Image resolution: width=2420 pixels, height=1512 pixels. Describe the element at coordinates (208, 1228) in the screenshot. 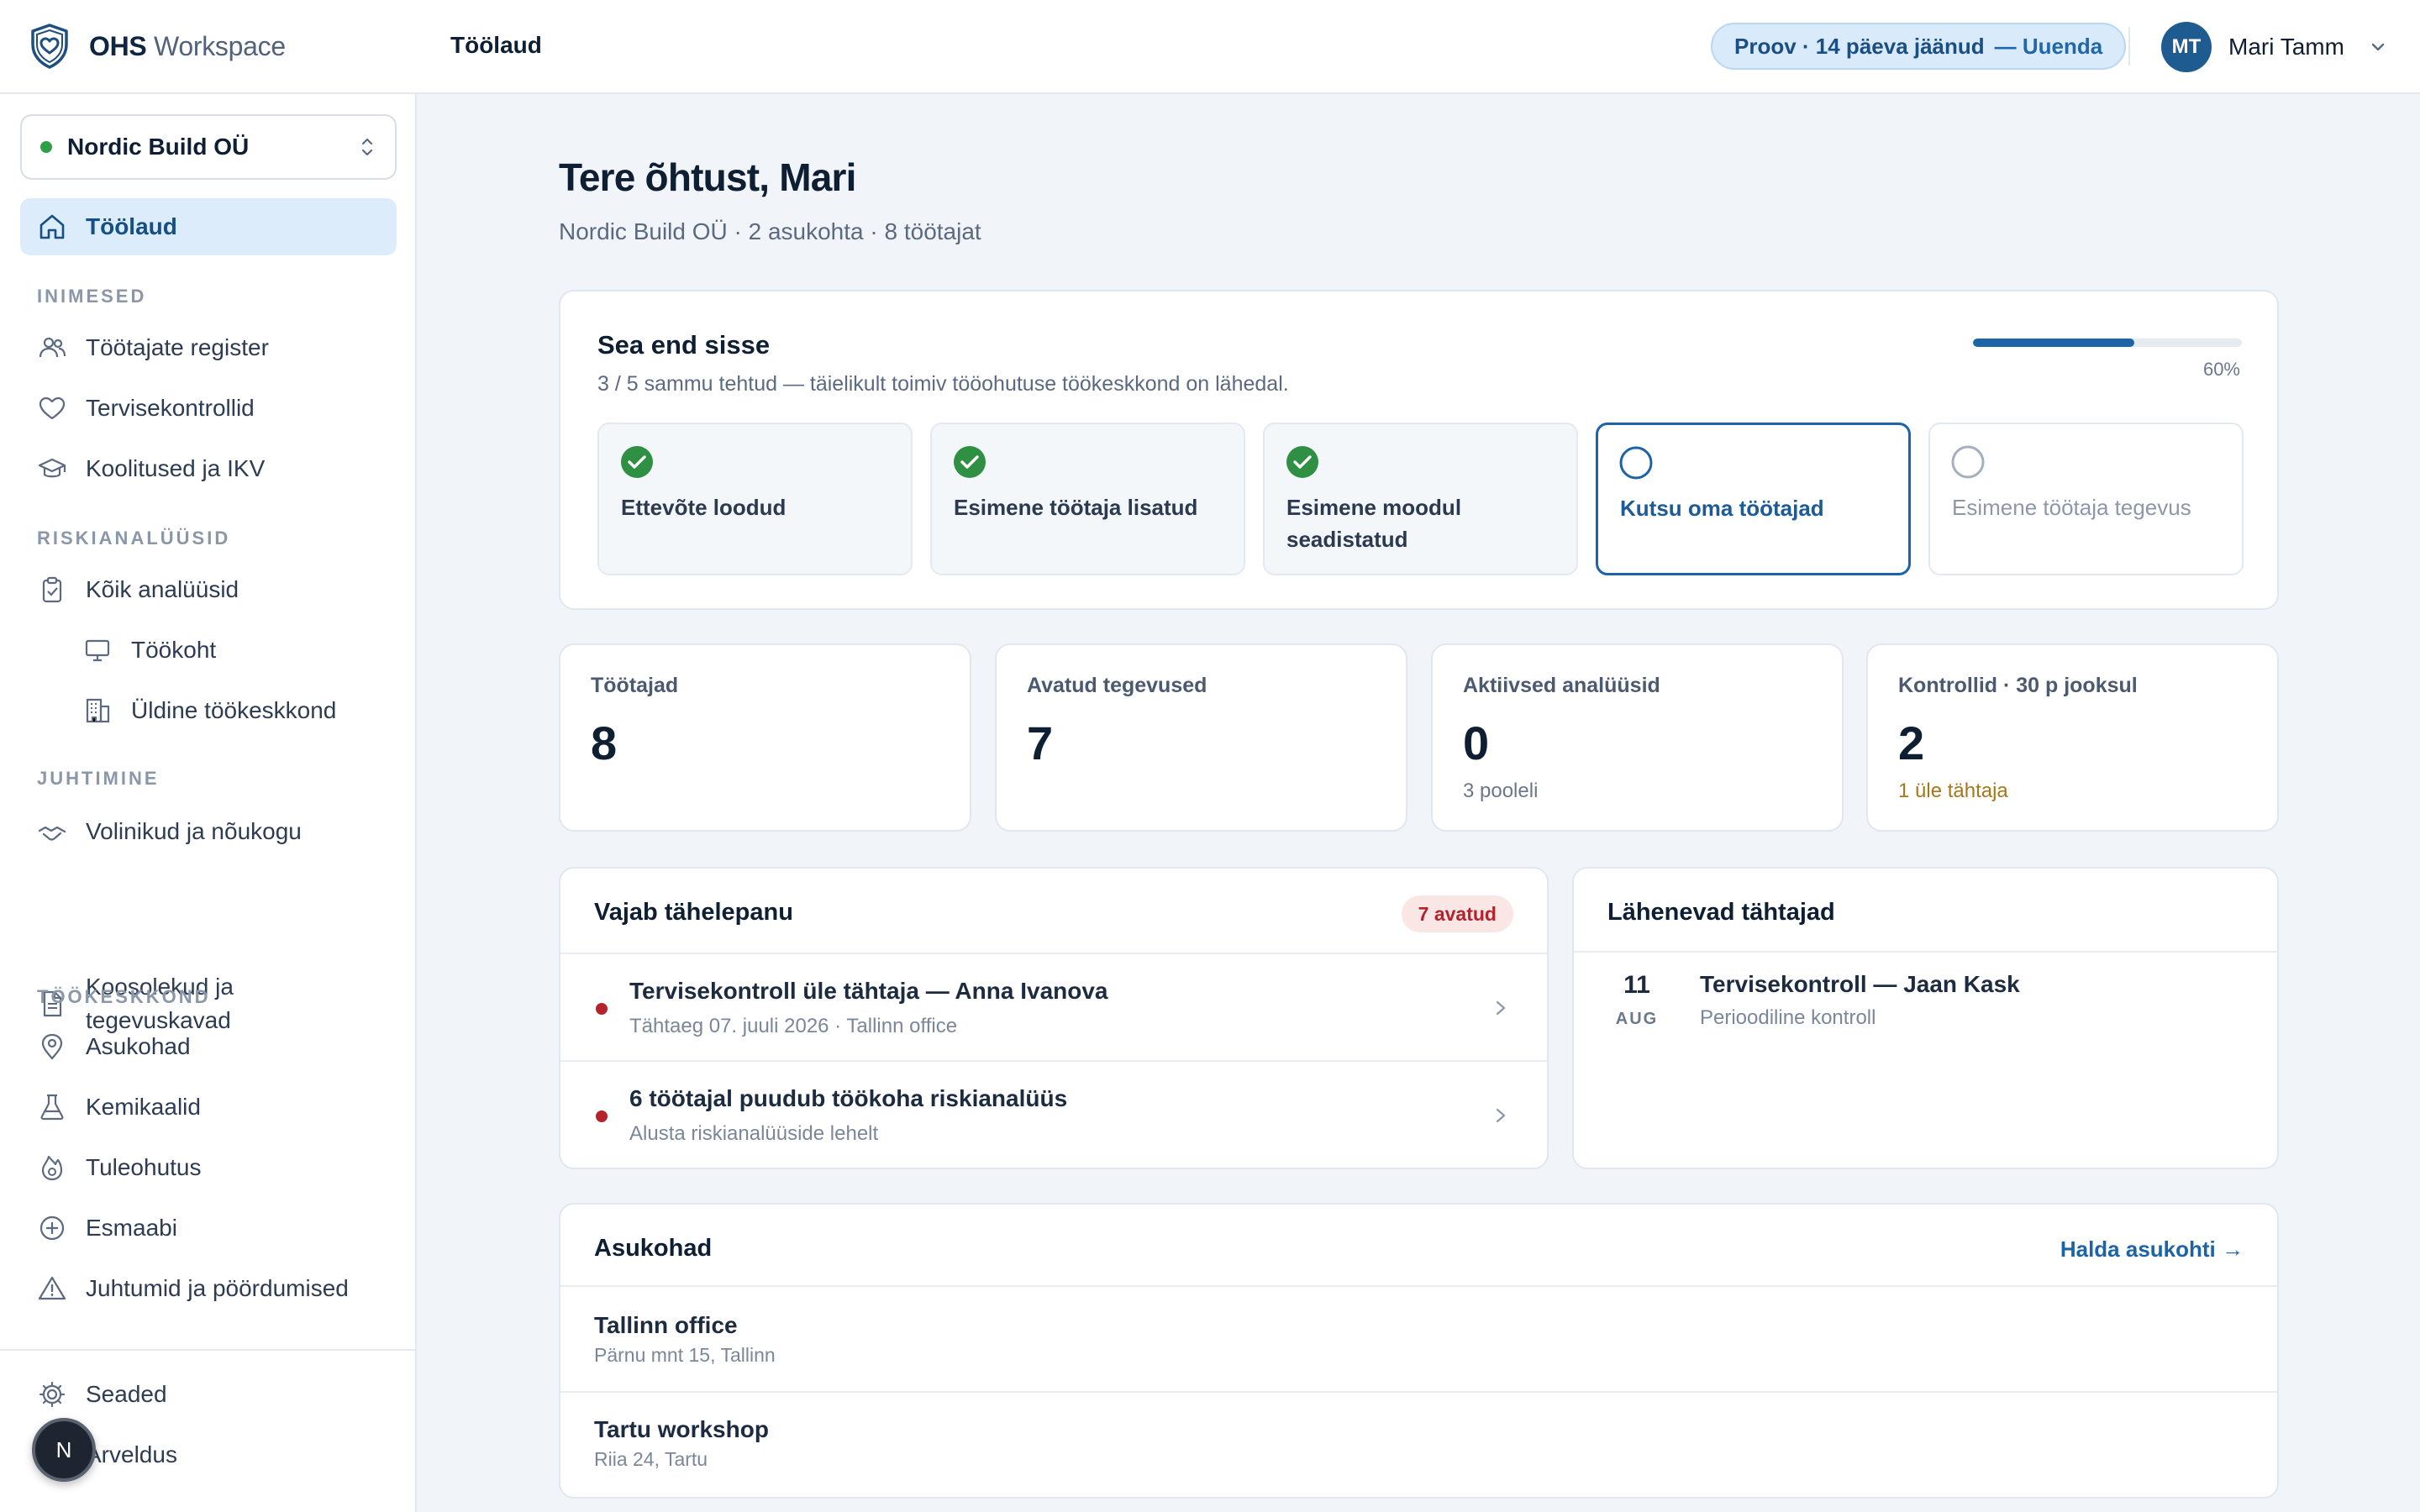

I see `sidebar-item-first-aid: Esmaabi` at that location.